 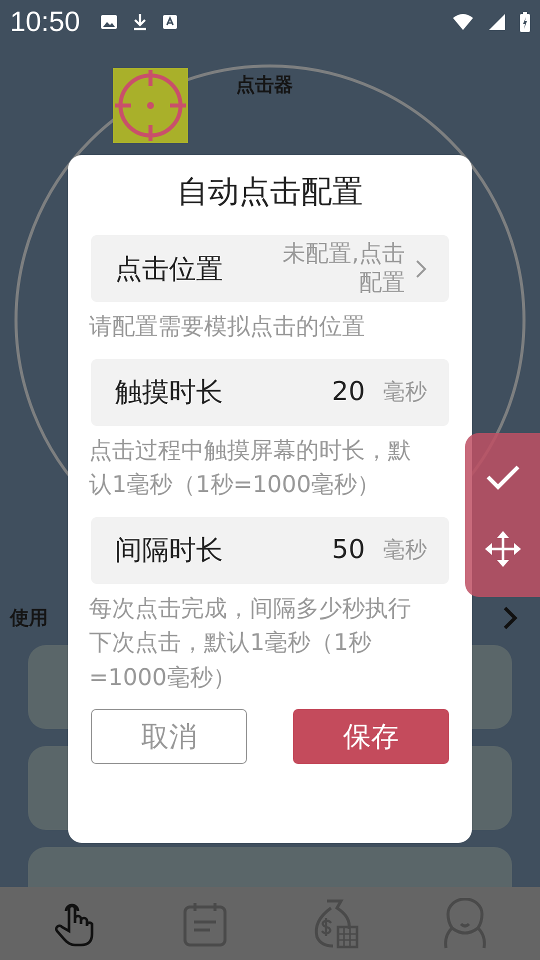 What do you see at coordinates (497, 22) in the screenshot?
I see `signal-icon` at bounding box center [497, 22].